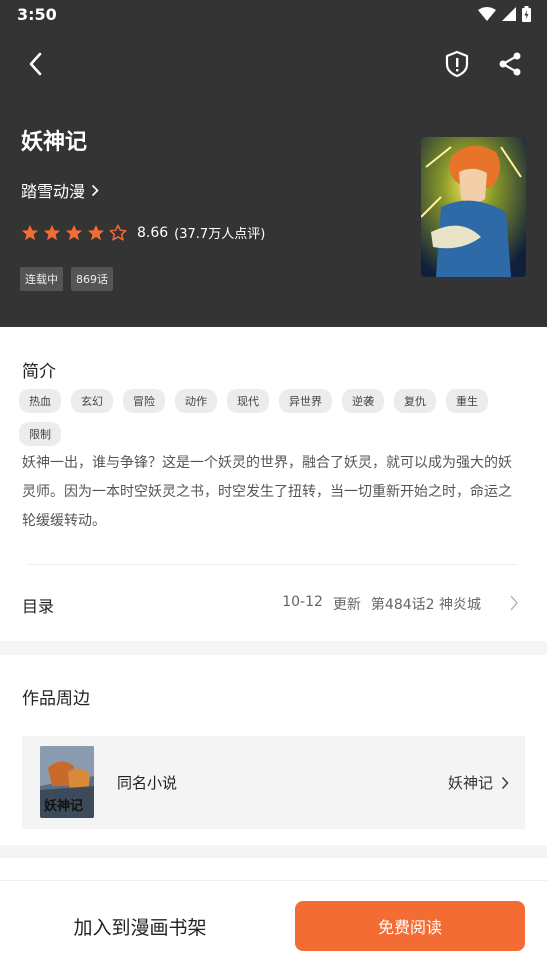 The height and width of the screenshot is (972, 547). What do you see at coordinates (39, 372) in the screenshot?
I see `intro-heading: 简介` at bounding box center [39, 372].